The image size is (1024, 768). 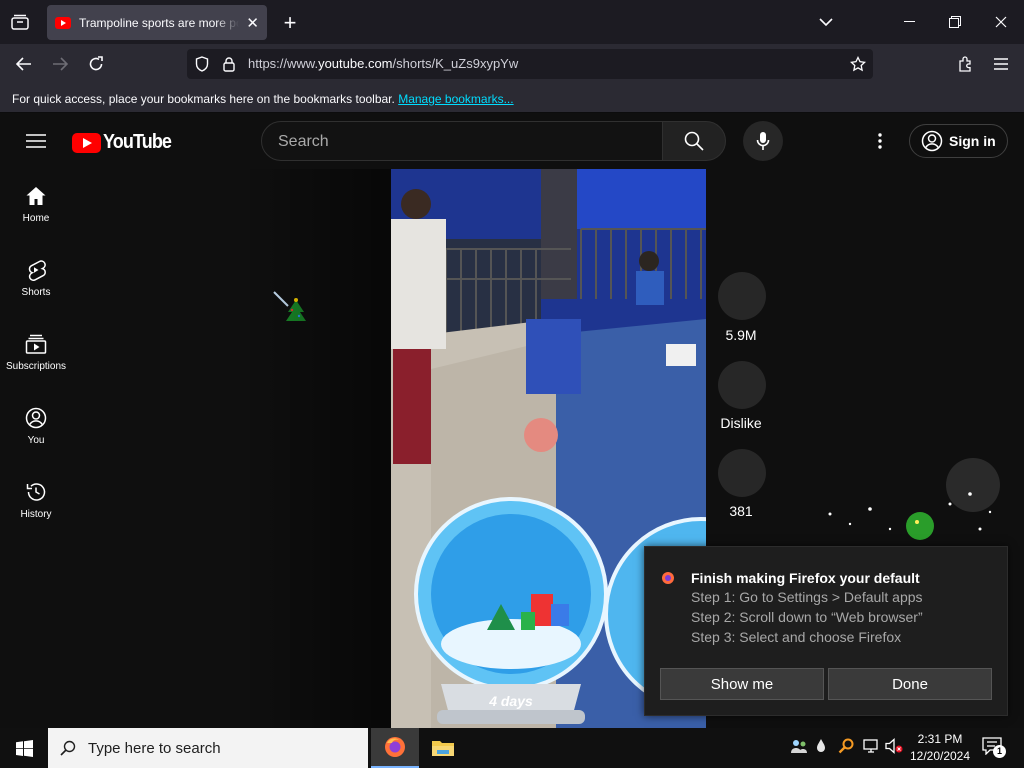 What do you see at coordinates (36, 206) in the screenshot?
I see `sidebar-item-home: Home` at bounding box center [36, 206].